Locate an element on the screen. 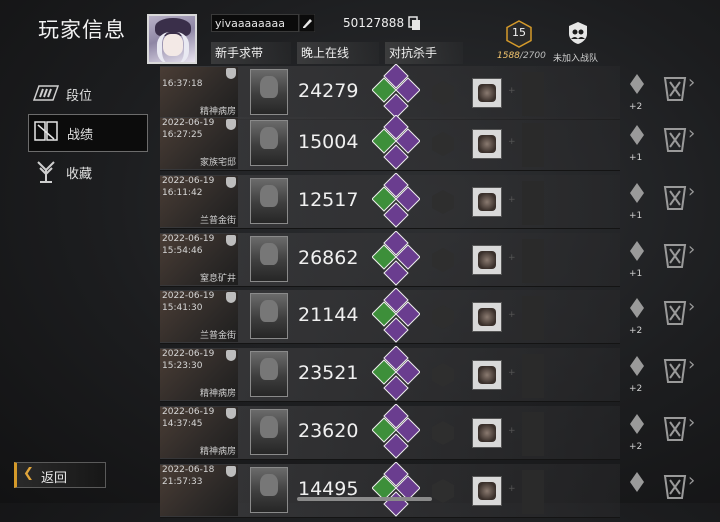 This screenshot has height=522, width=720. match-date: 2022-06-18 is located at coordinates (188, 470).